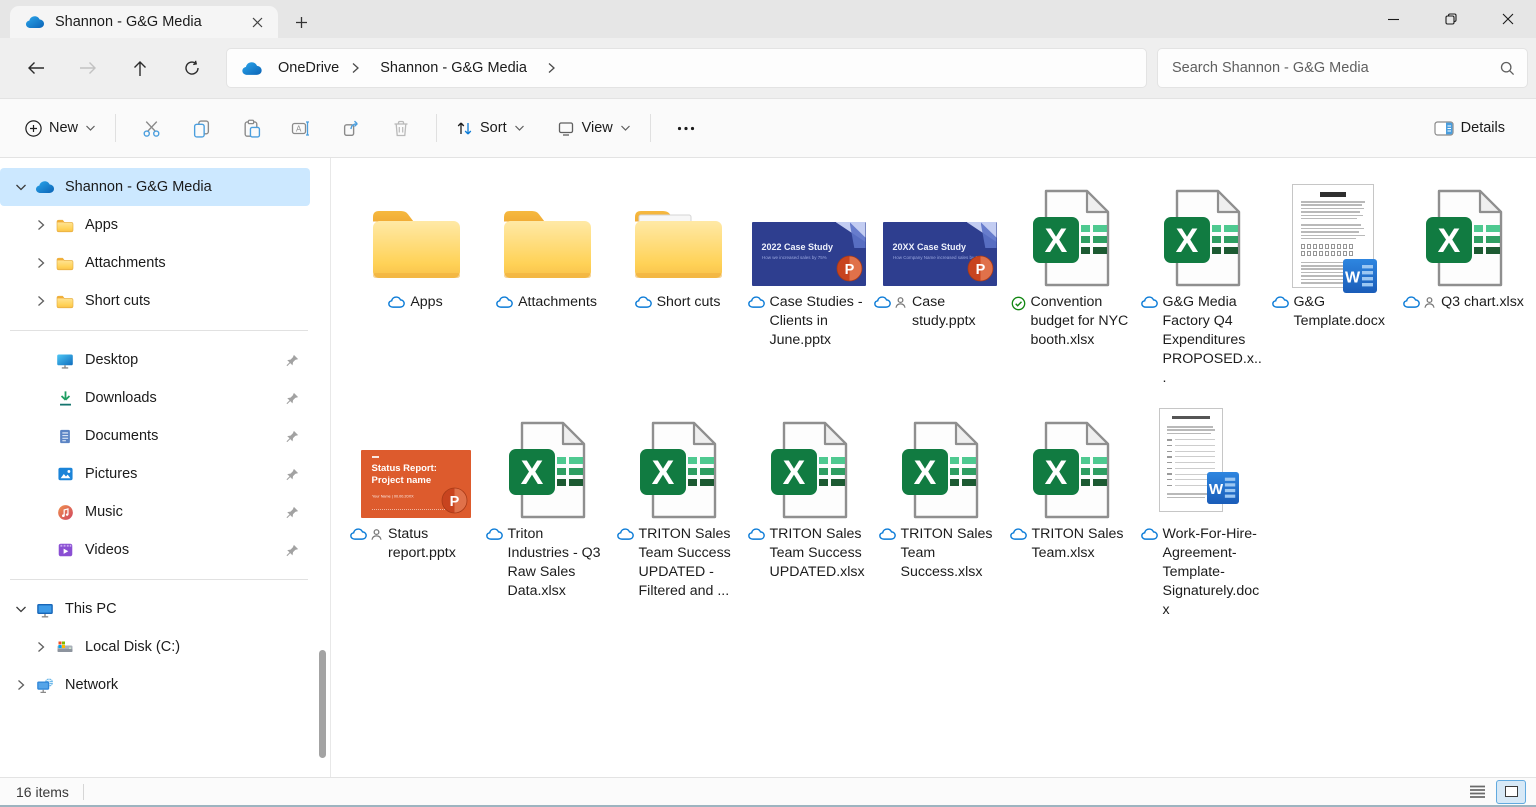 Image resolution: width=1536 pixels, height=807 pixels. Describe the element at coordinates (1393, 19) in the screenshot. I see `minimize-button` at that location.